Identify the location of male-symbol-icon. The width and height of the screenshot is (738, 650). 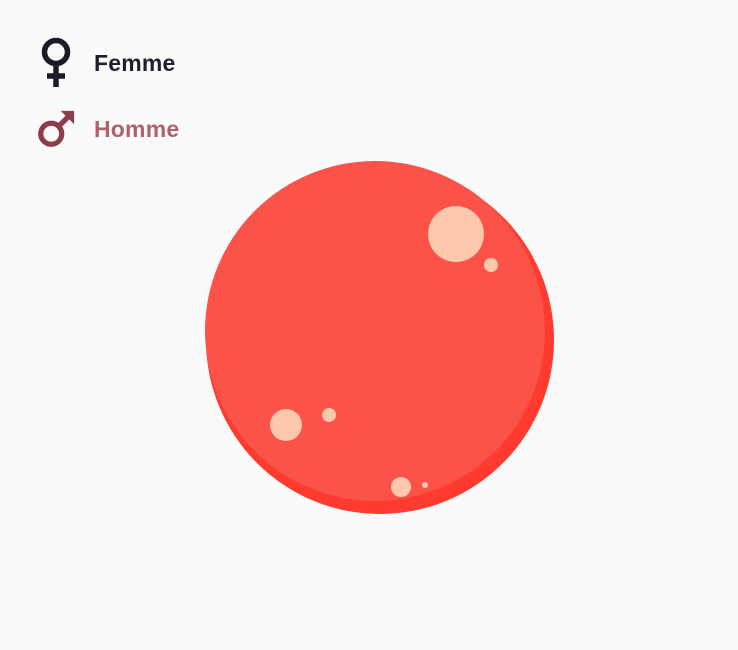
(56, 129).